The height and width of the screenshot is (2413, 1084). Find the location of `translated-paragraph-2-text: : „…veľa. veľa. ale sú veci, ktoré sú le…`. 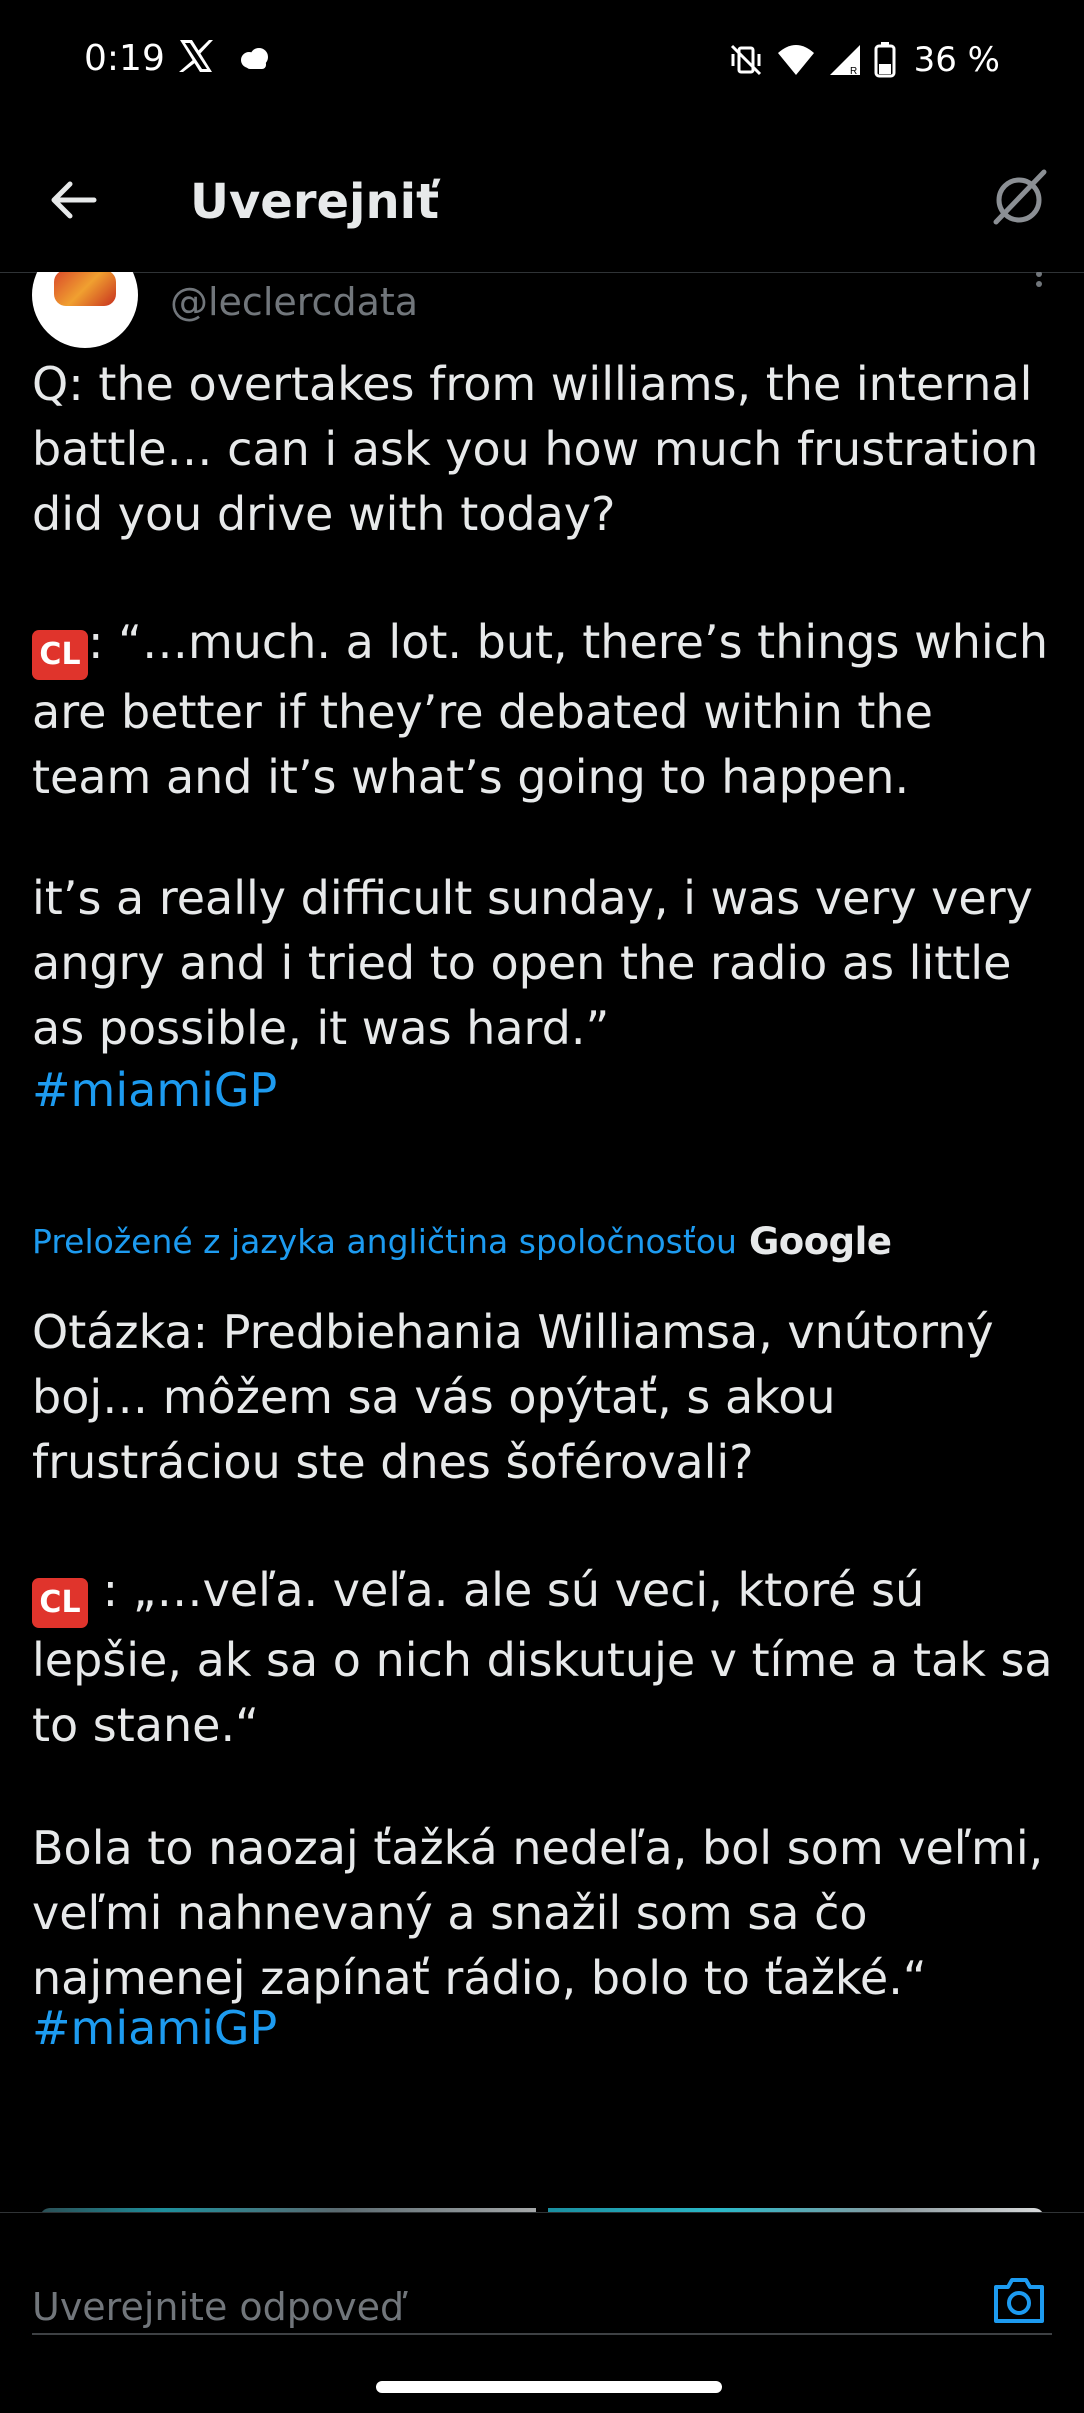

translated-paragraph-2-text: : „…veľa. veľa. ale sú veci, ktoré sú le… is located at coordinates (550, 1657).